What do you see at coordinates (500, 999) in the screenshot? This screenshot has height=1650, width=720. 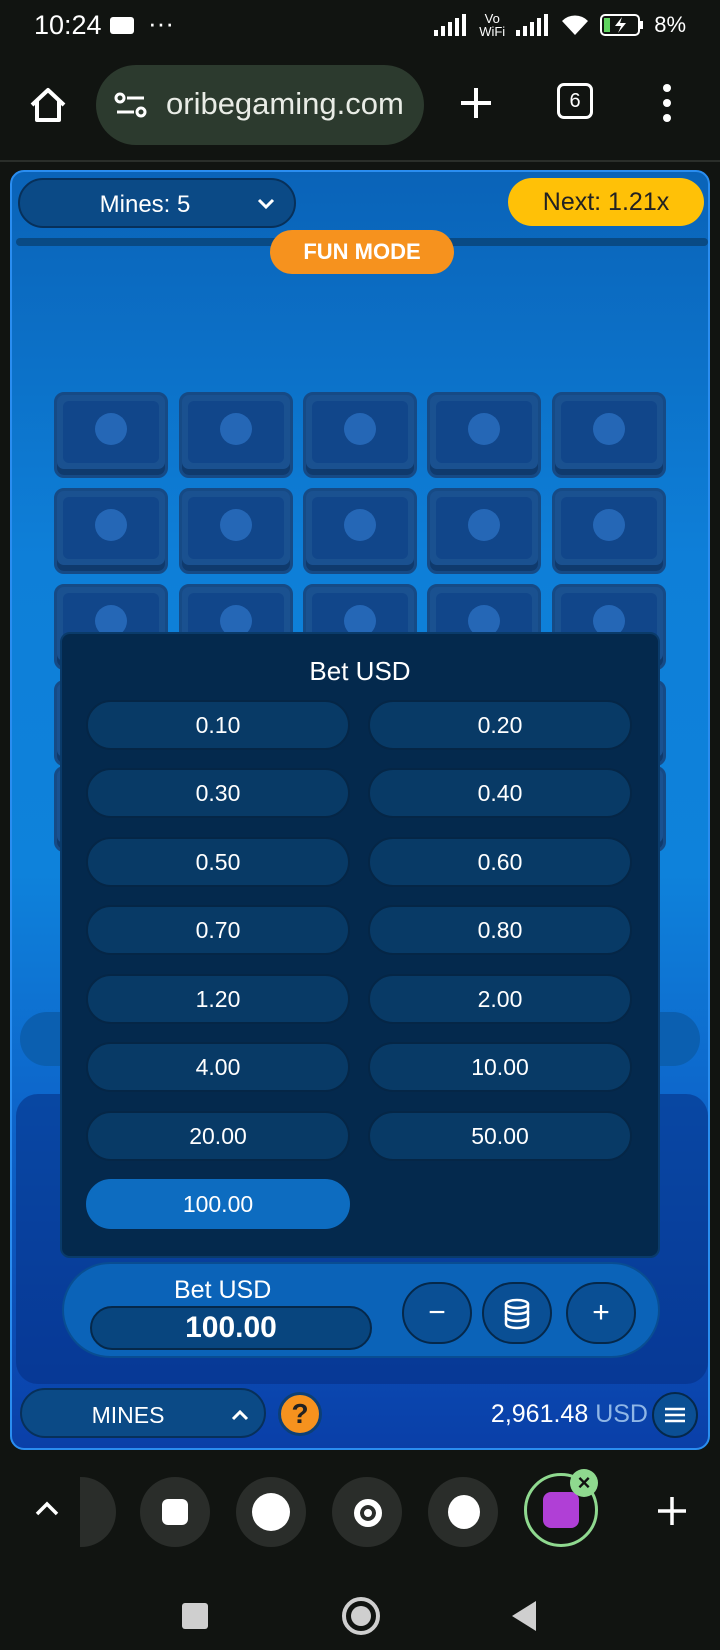 I see `bet-option: 2.00` at bounding box center [500, 999].